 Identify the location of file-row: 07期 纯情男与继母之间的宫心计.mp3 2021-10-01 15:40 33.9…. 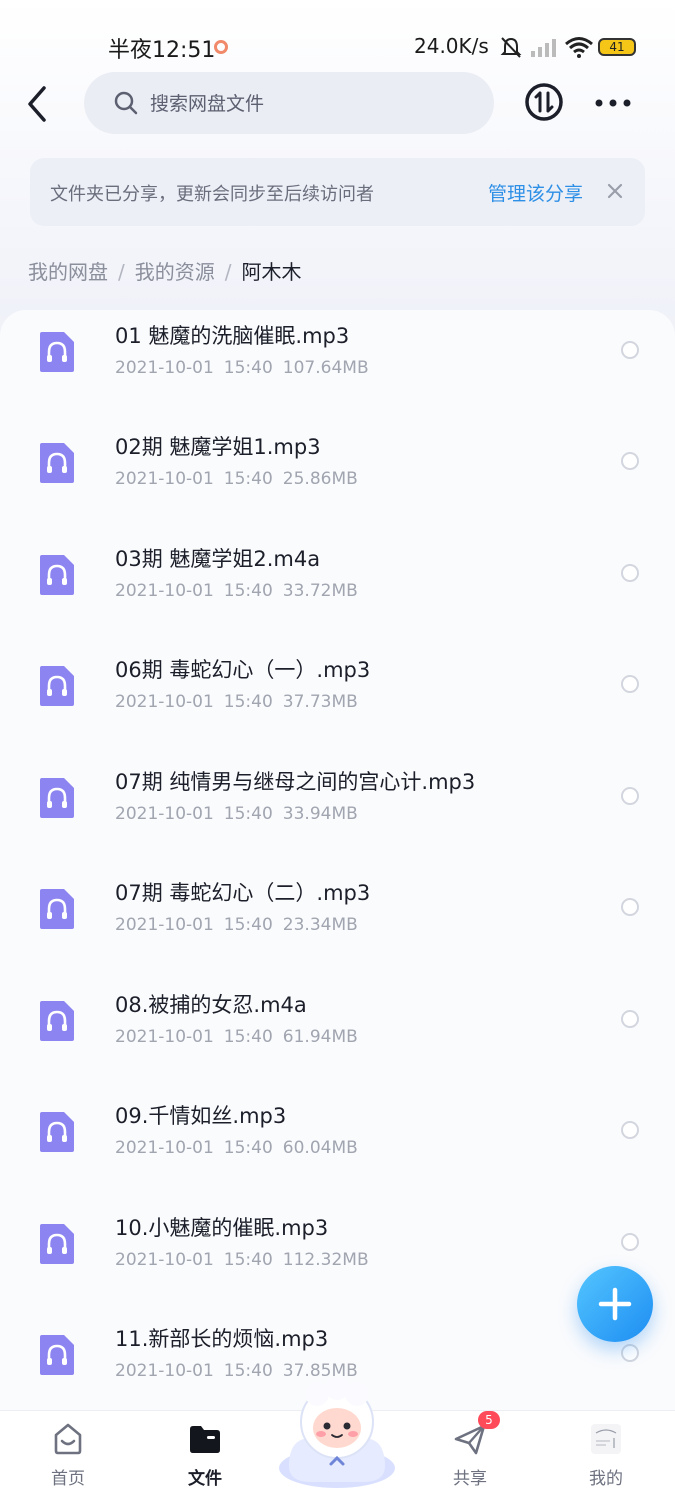
(337, 811).